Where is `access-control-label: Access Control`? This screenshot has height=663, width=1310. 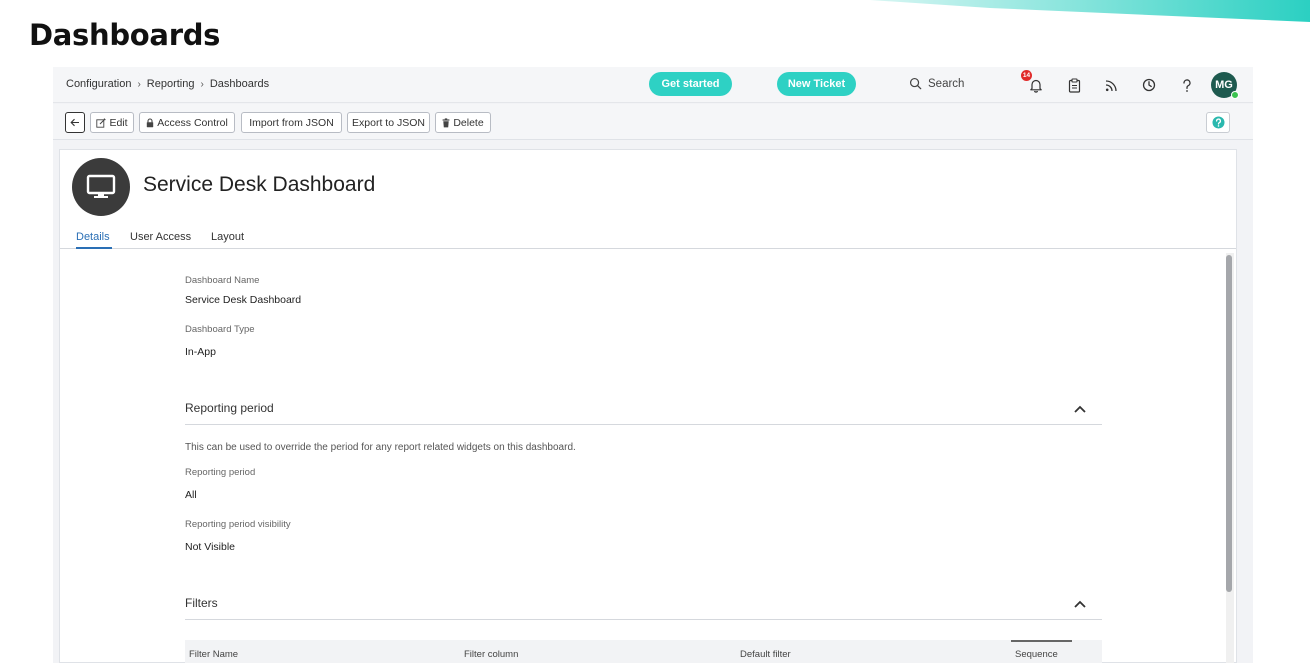 access-control-label: Access Control is located at coordinates (192, 122).